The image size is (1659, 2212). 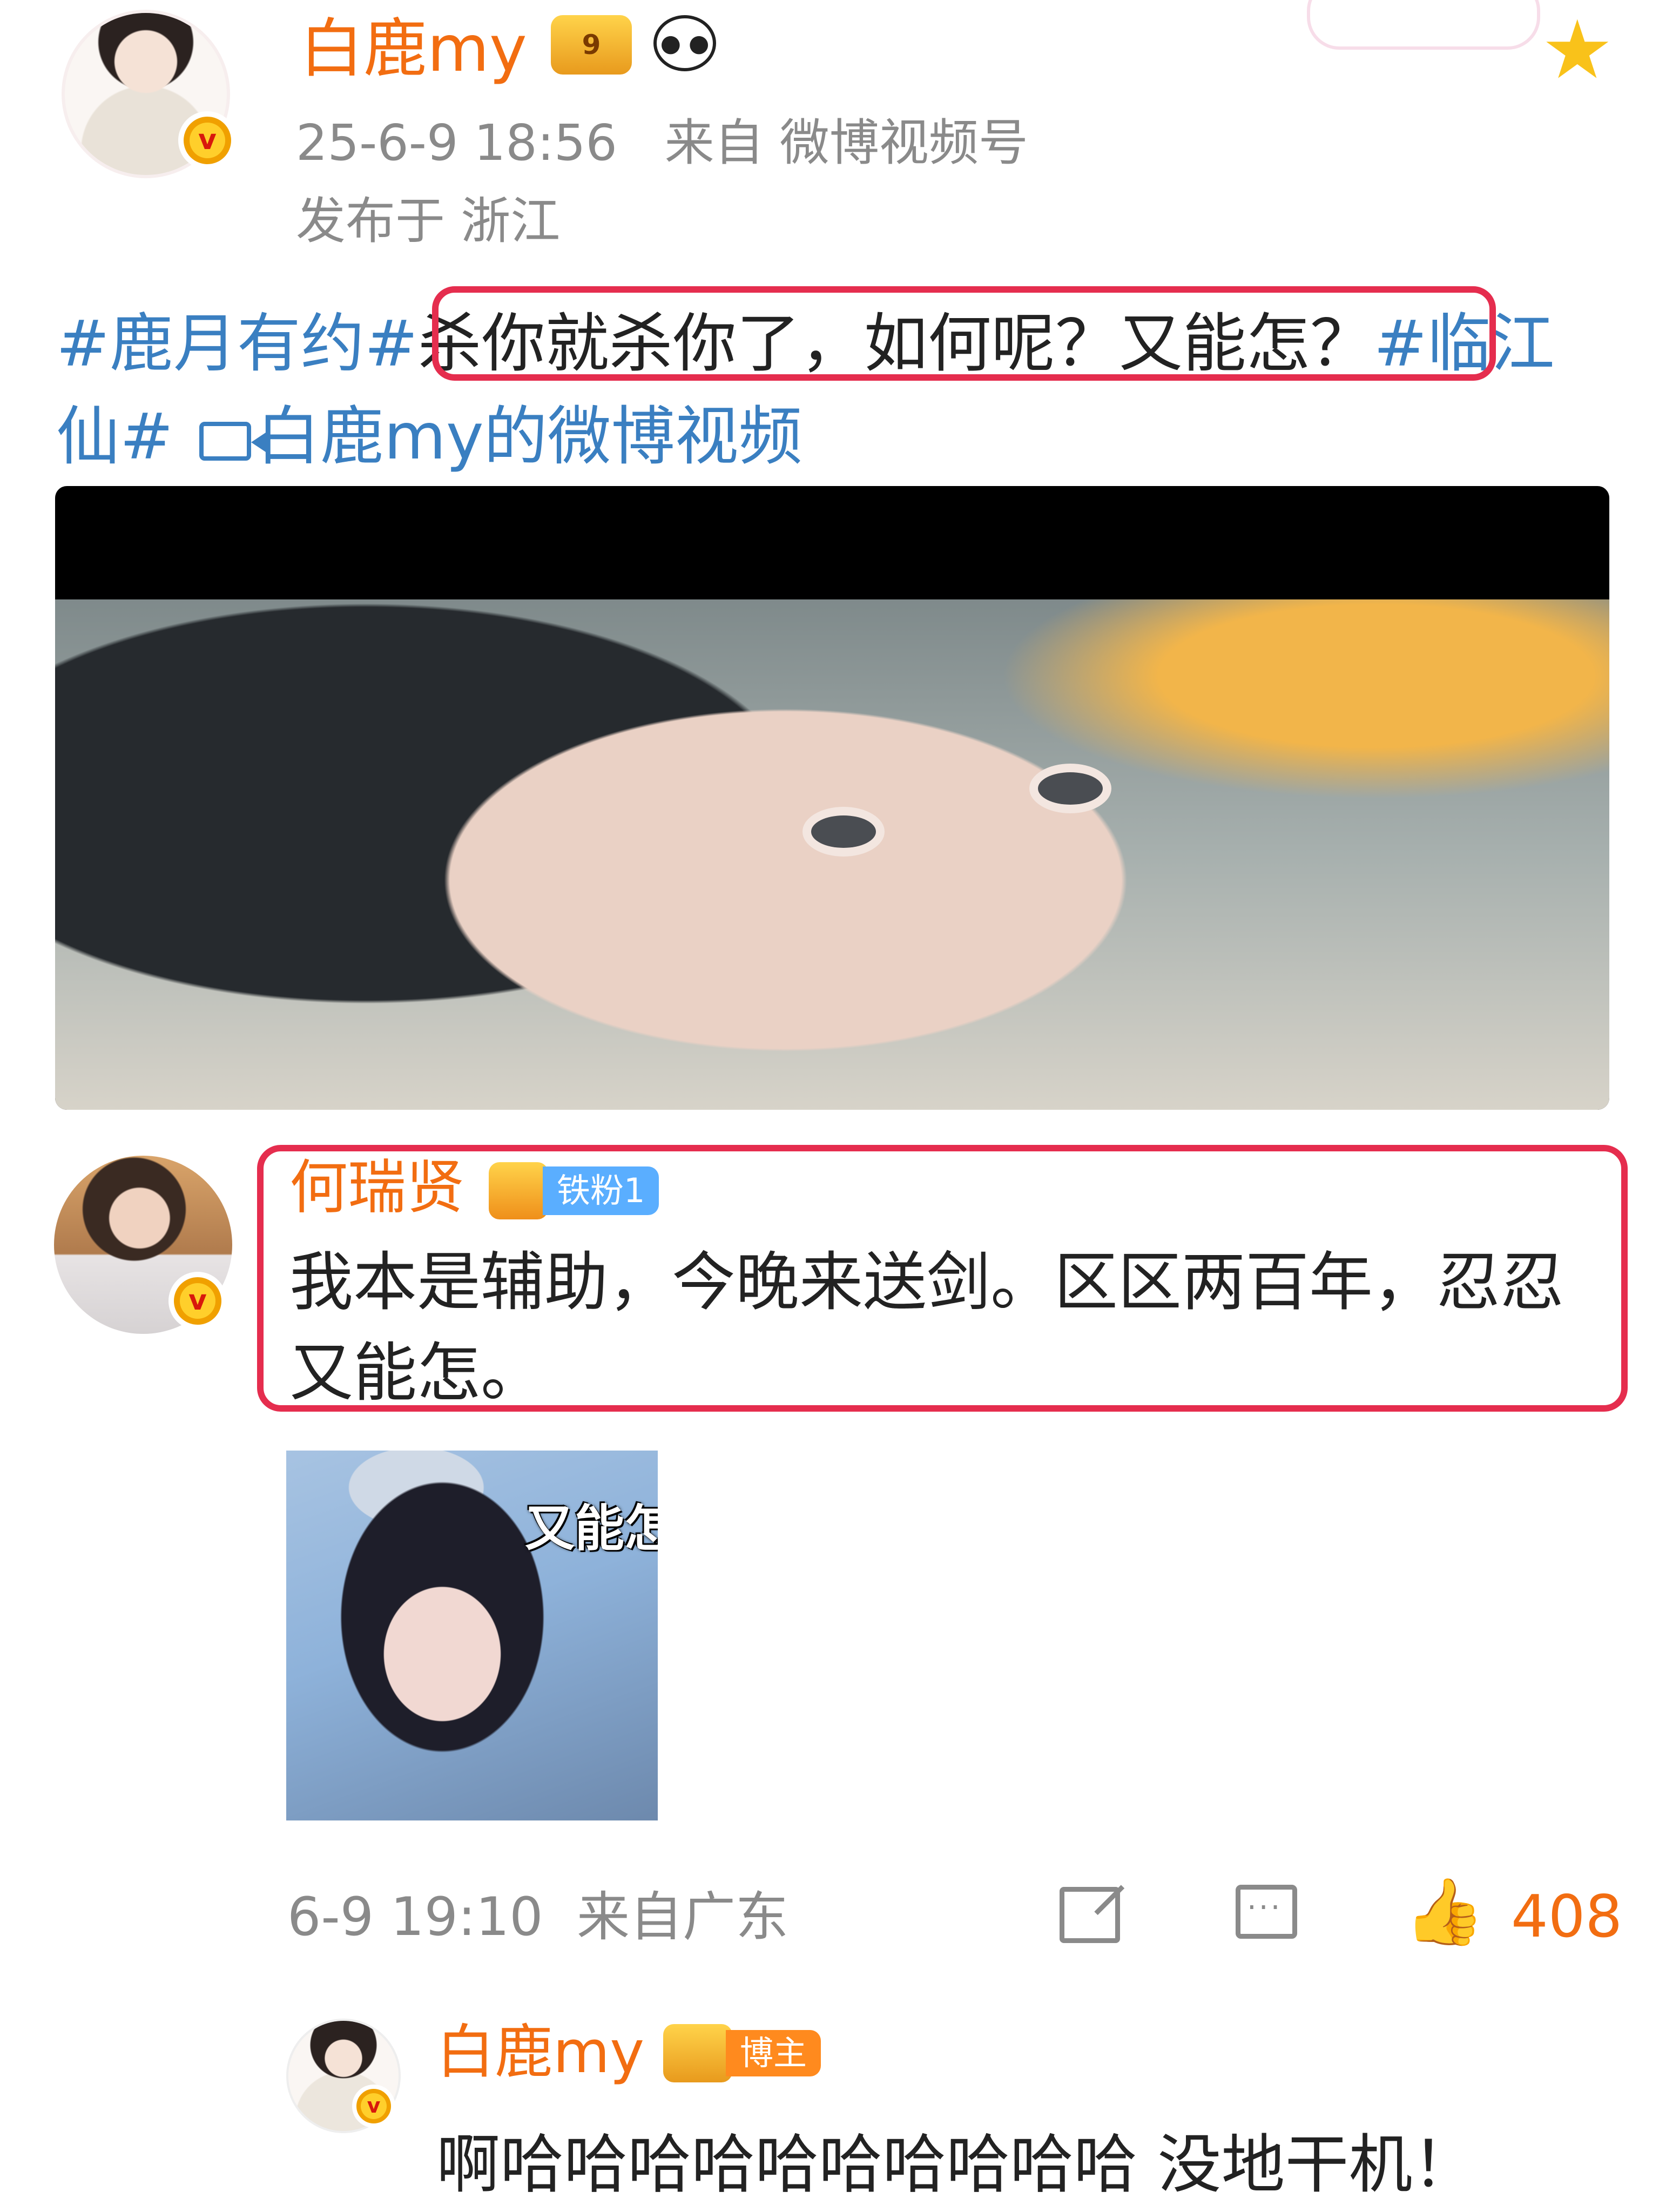 What do you see at coordinates (1566, 1917) in the screenshot?
I see `like-count: 408` at bounding box center [1566, 1917].